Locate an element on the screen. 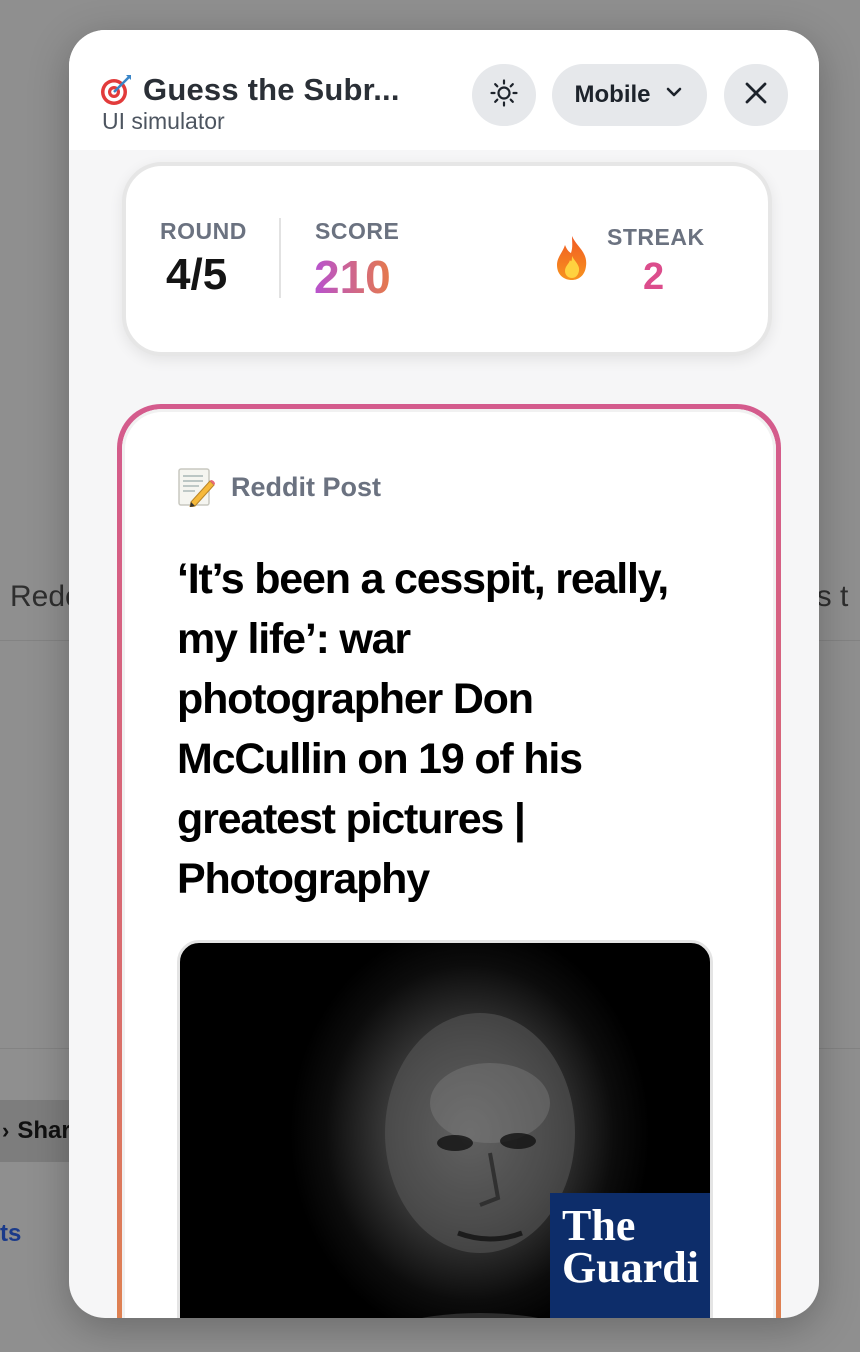  chevron-down-icon is located at coordinates (674, 95).